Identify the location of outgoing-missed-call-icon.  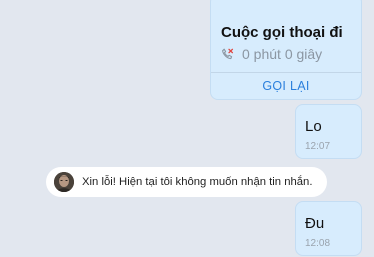
(227, 54).